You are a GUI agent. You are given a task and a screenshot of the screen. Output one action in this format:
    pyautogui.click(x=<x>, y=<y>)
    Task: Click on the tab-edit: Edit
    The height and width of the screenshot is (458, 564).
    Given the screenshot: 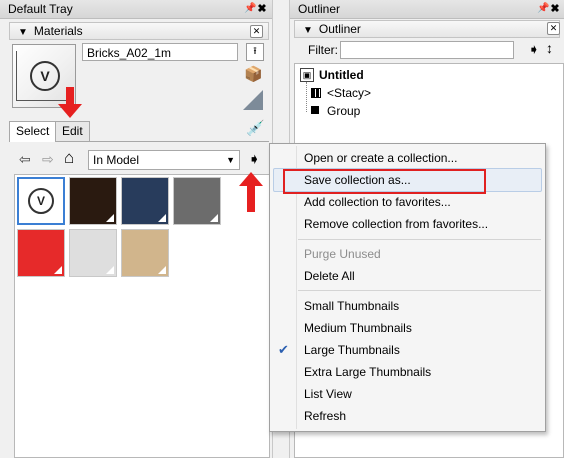 What is the action you would take?
    pyautogui.click(x=72, y=131)
    